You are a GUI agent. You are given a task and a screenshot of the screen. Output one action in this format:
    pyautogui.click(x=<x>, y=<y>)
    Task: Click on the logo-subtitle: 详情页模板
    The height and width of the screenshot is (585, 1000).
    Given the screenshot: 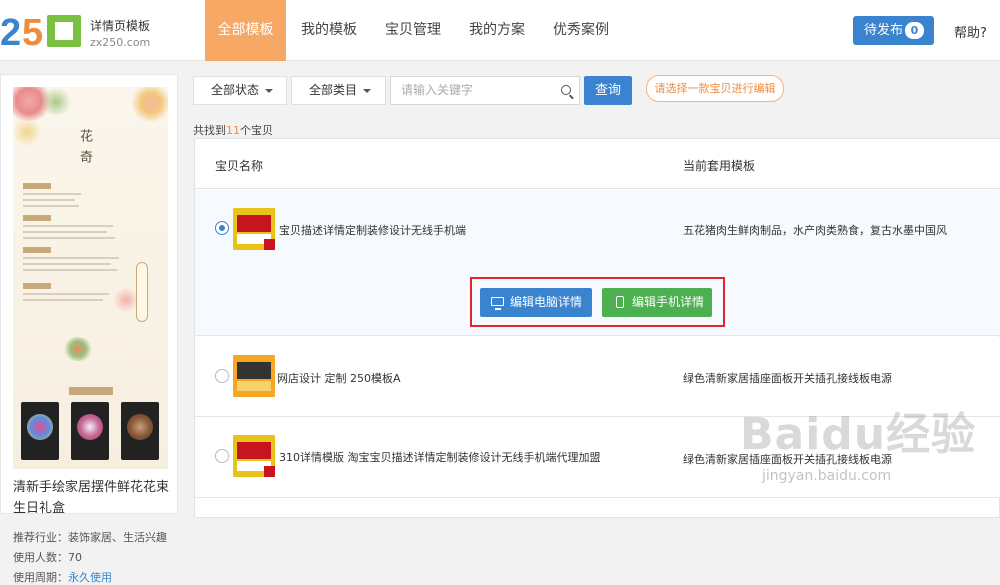 What is the action you would take?
    pyautogui.click(x=120, y=26)
    